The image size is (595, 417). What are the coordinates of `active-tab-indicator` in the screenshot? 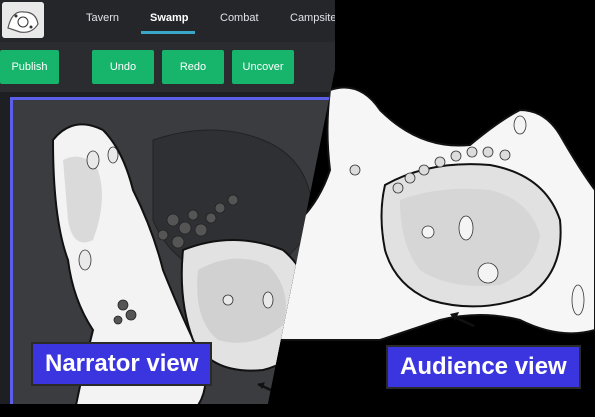 It's located at (168, 32).